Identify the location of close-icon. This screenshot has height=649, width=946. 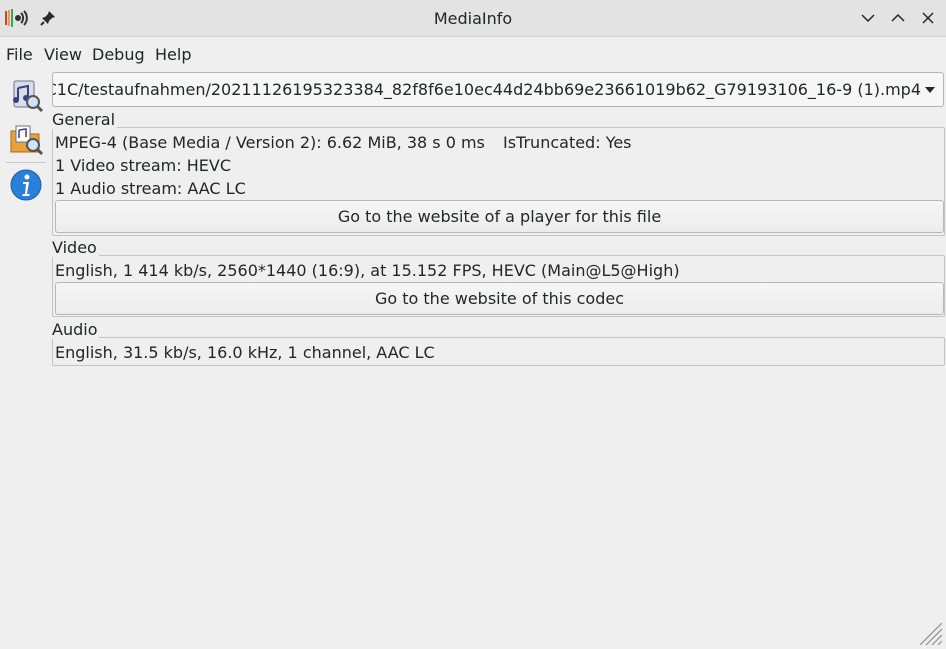
(928, 18).